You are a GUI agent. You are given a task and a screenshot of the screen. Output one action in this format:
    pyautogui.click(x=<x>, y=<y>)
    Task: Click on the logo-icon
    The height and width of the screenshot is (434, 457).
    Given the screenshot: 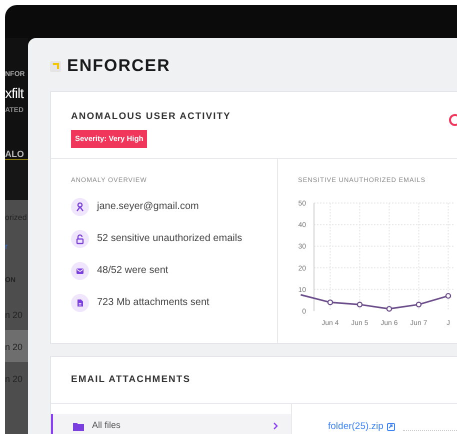 What is the action you would take?
    pyautogui.click(x=55, y=66)
    